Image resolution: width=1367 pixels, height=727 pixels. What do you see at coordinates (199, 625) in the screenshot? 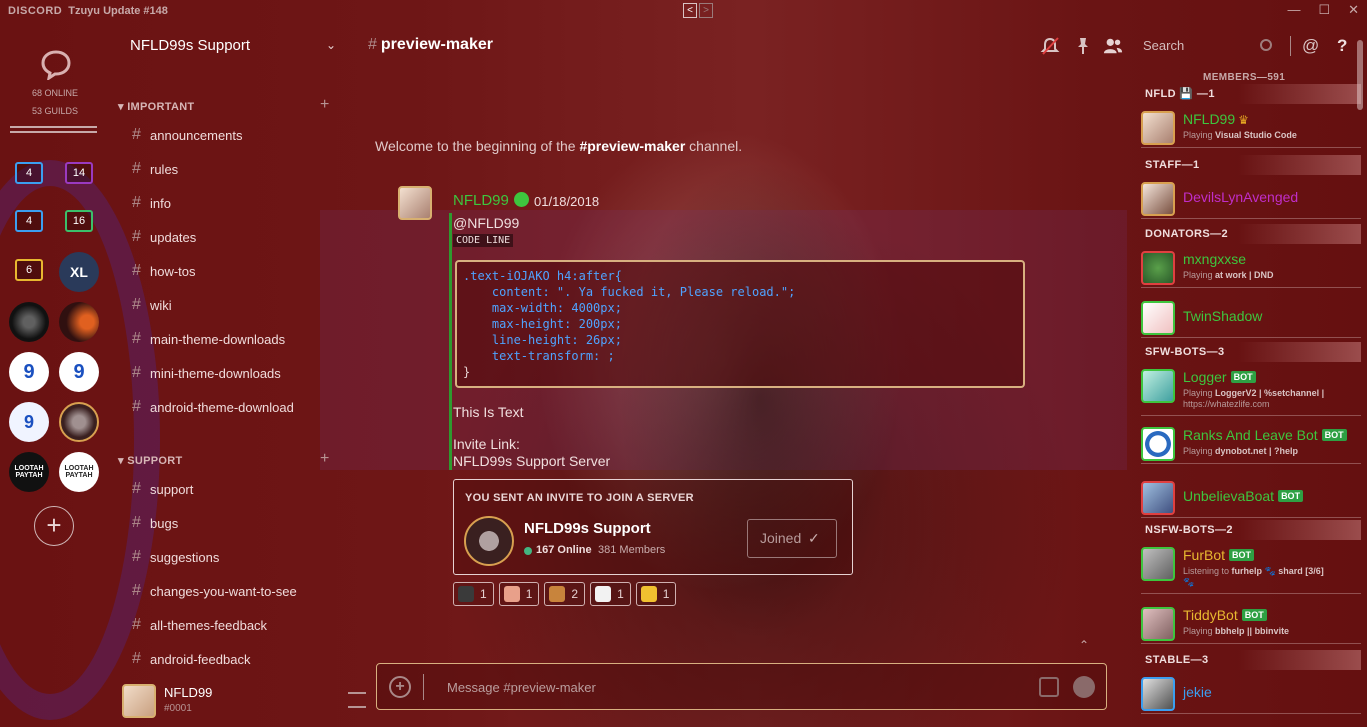
I see `channel-all-themes-feedback: # all-themes-feedback` at bounding box center [199, 625].